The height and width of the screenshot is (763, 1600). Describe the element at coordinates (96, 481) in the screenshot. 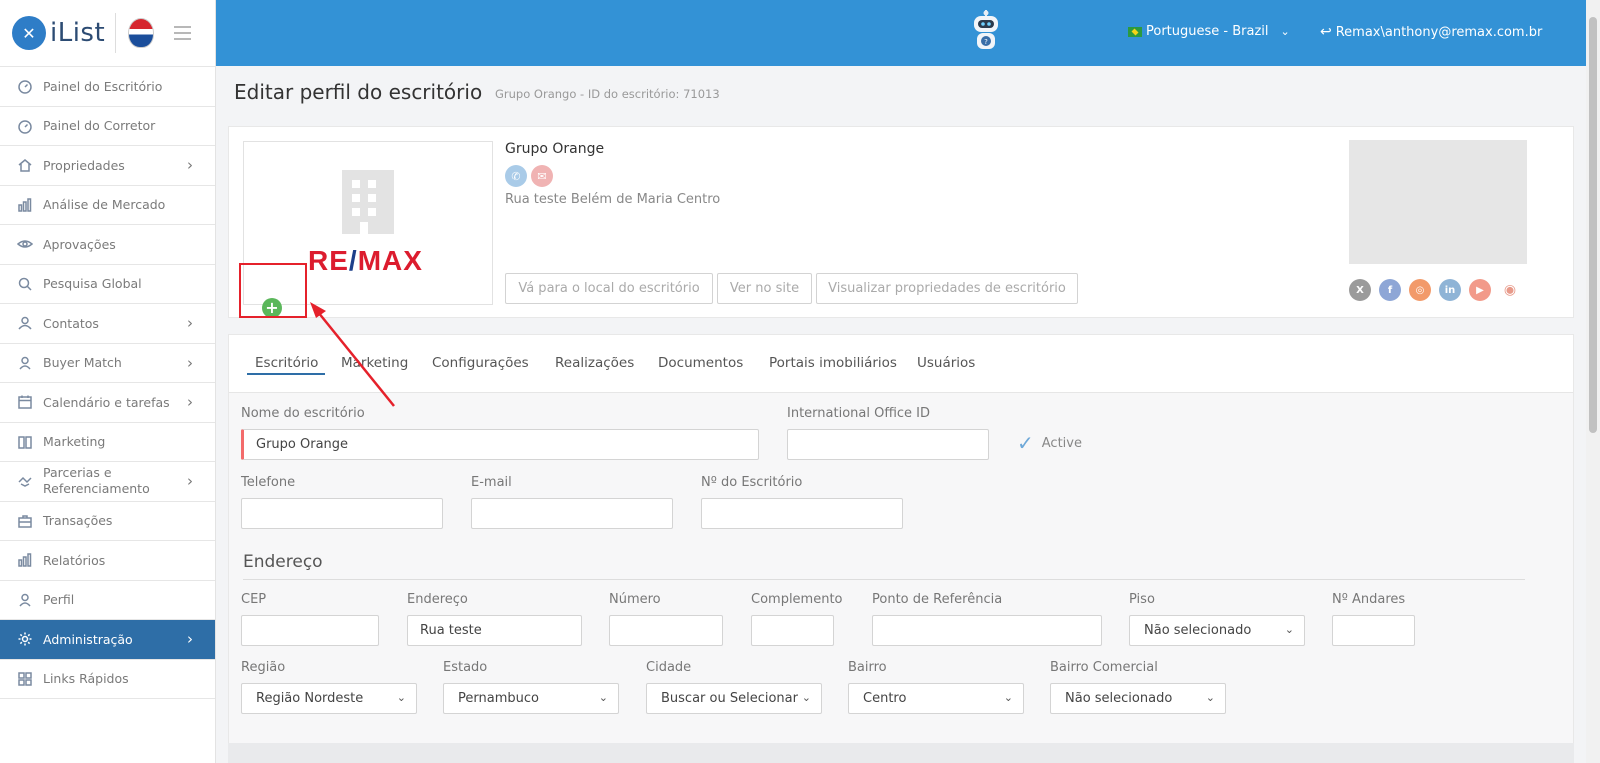

I see `sidebar-item-label: Parcerias e Referenciamento` at that location.